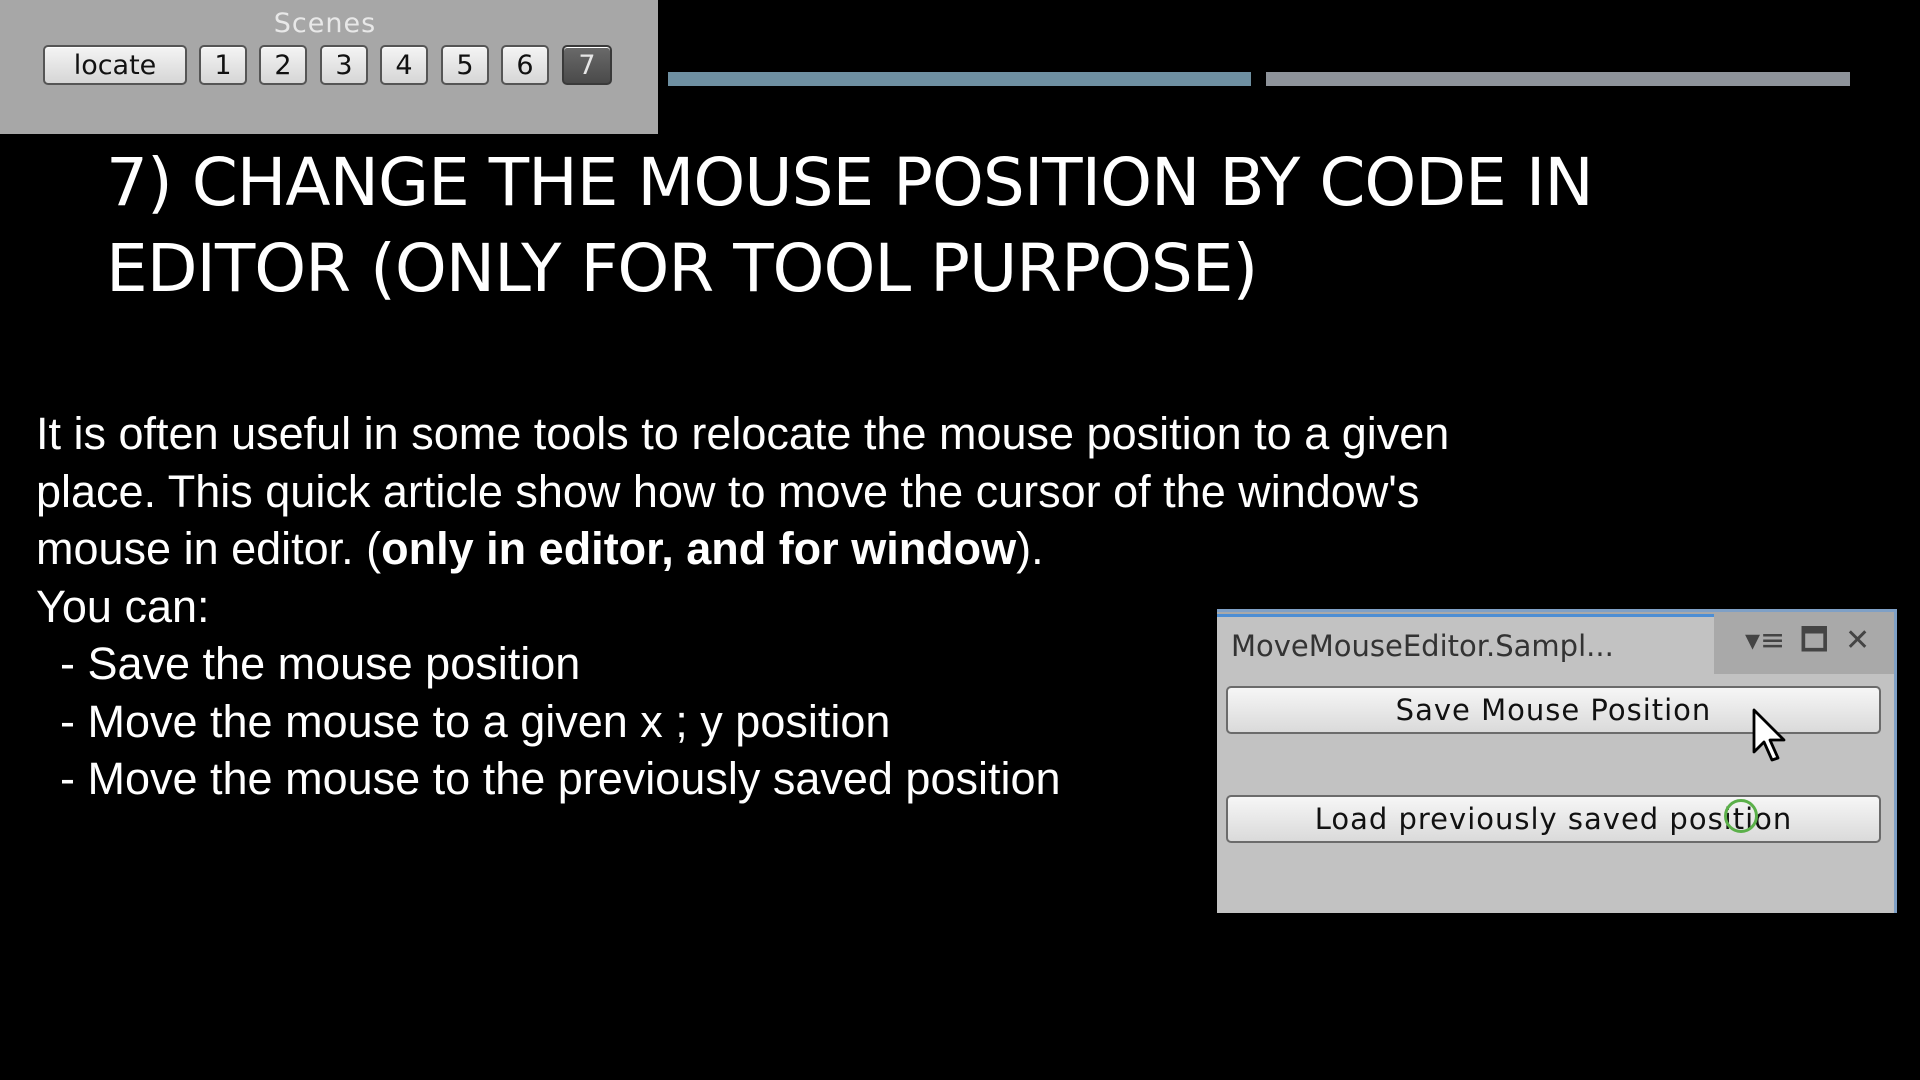 The width and height of the screenshot is (1920, 1080). Describe the element at coordinates (465, 65) in the screenshot. I see `scene-button-5: 5` at that location.